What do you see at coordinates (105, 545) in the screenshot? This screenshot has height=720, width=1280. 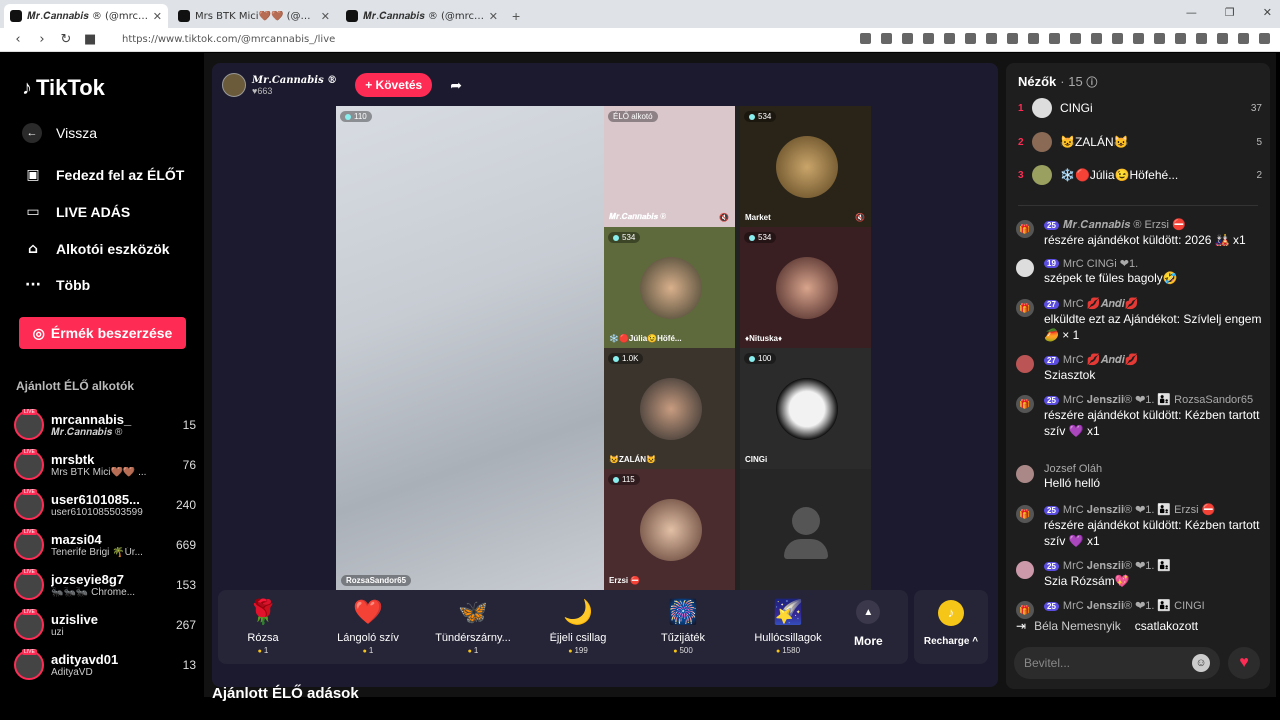 I see `creator-item: mazsi04Tenerife Brigi 🌴Úr...669` at bounding box center [105, 545].